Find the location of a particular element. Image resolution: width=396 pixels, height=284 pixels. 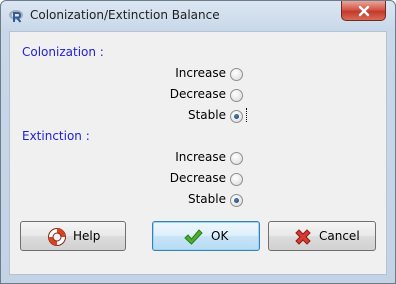

green-checkmark-icon is located at coordinates (193, 237).